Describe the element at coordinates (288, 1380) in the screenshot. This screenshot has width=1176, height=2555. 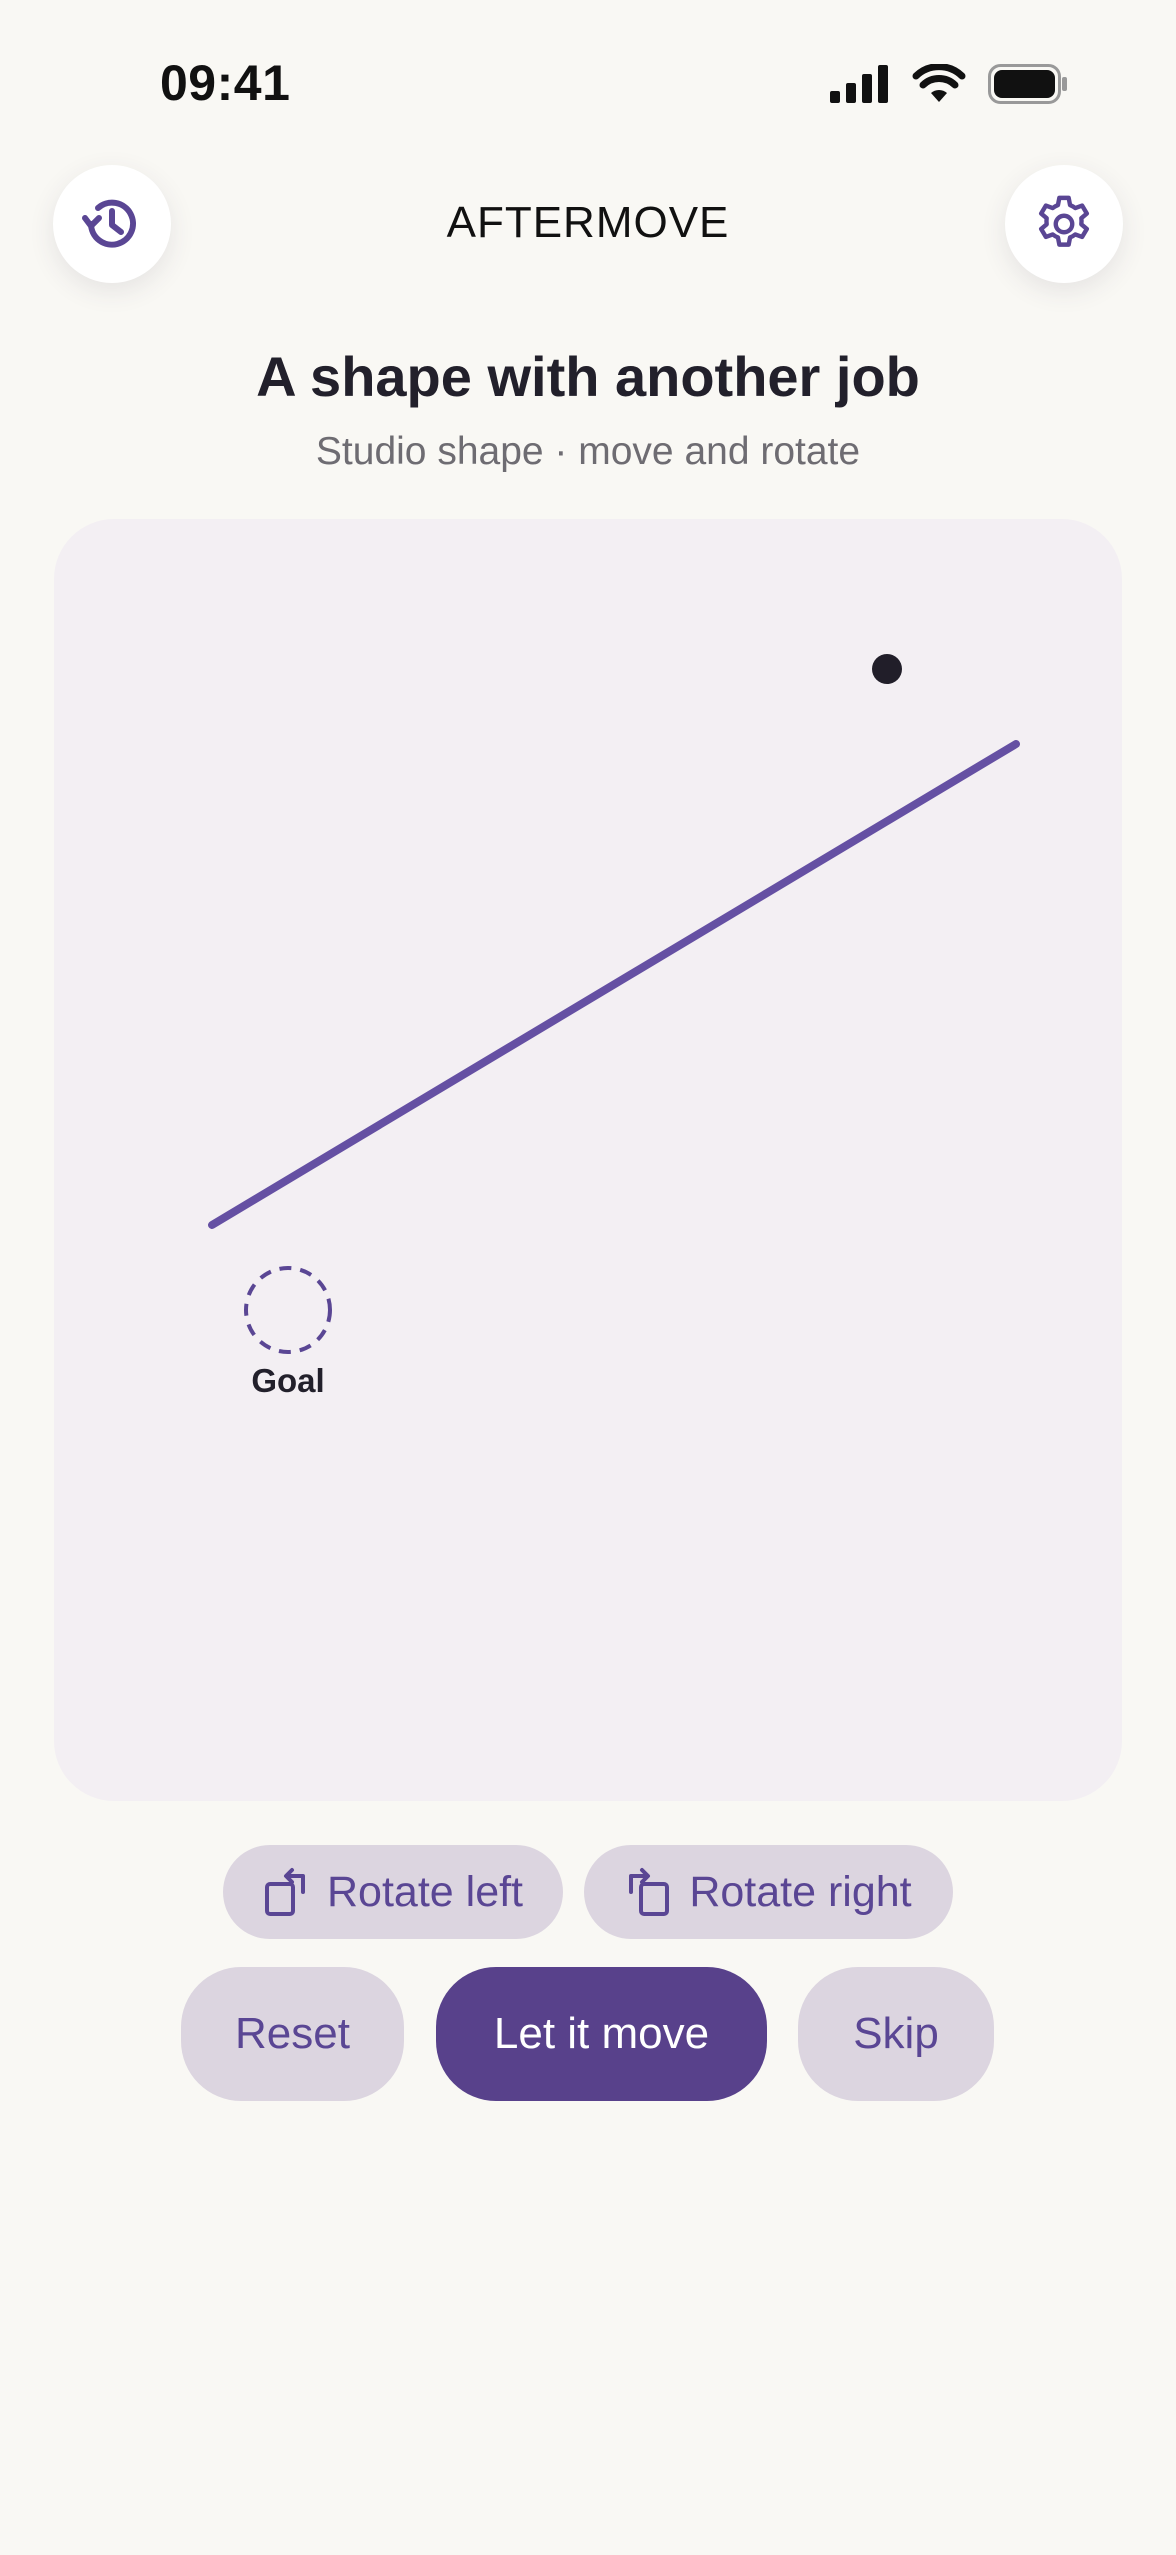
I see `goal-label: Goal` at that location.